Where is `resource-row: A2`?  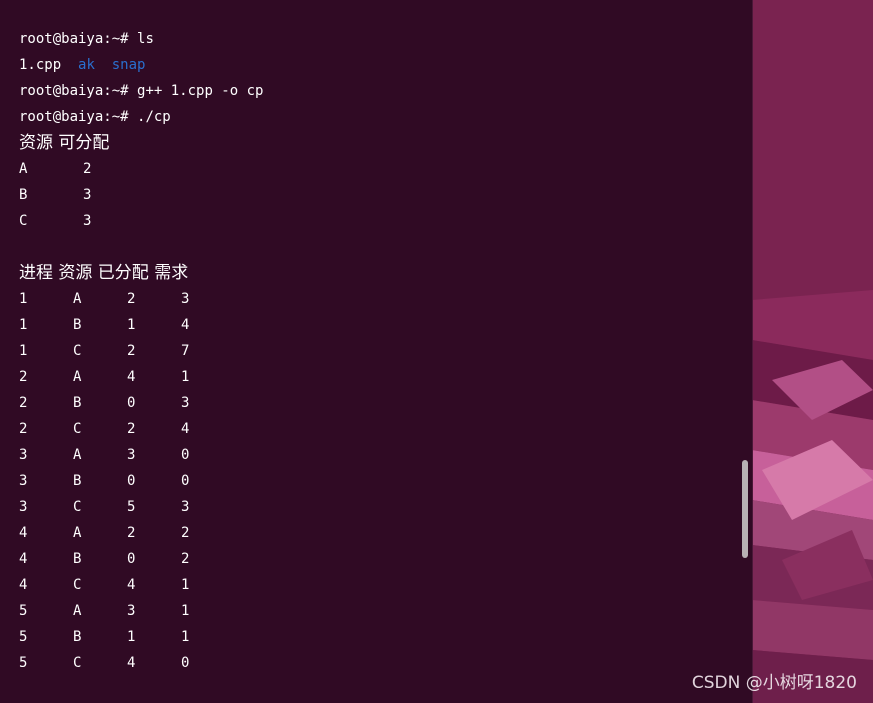 resource-row: A2 is located at coordinates (375, 169).